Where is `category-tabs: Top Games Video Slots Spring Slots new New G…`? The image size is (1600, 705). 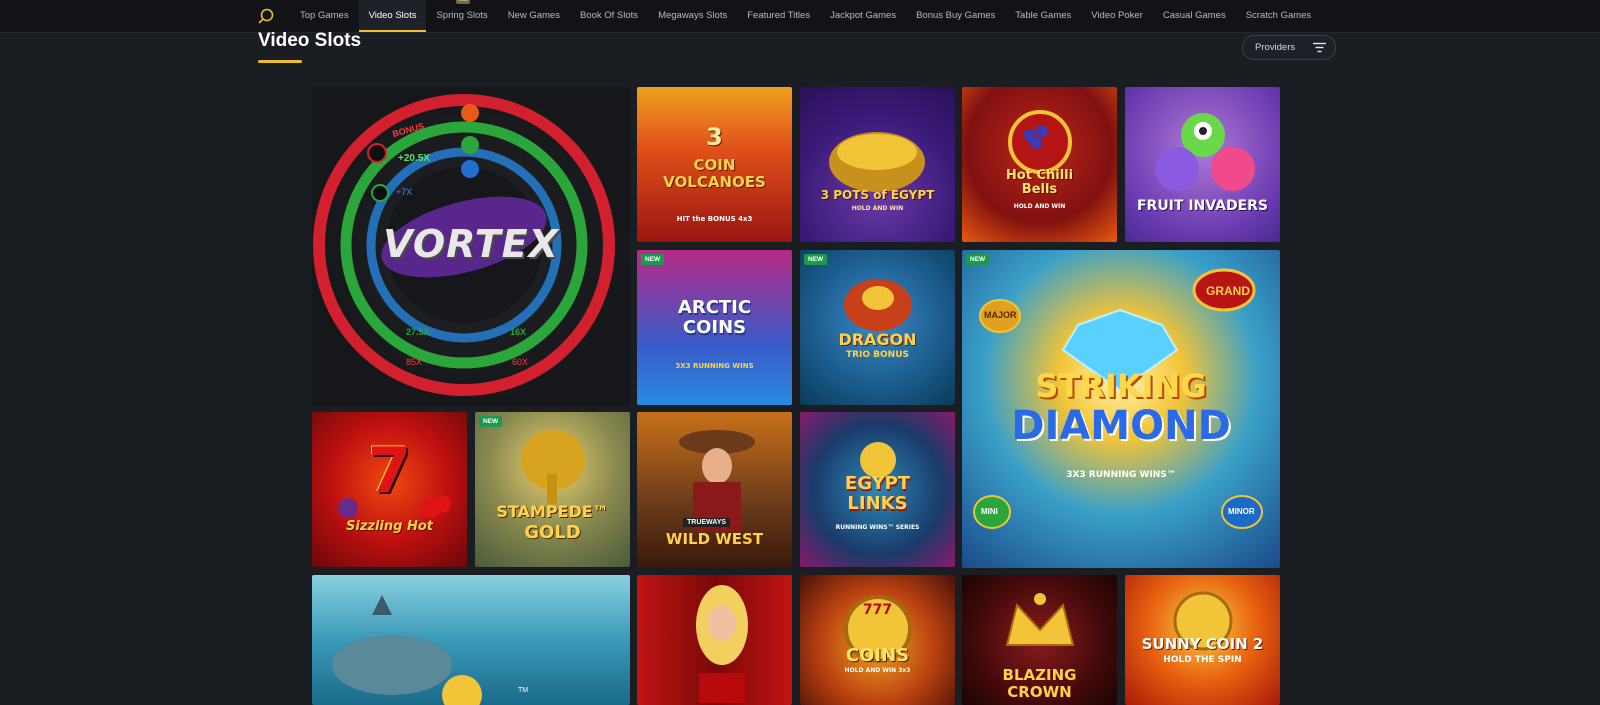 category-tabs: Top Games Video Slots Spring Slots new New G… is located at coordinates (805, 16).